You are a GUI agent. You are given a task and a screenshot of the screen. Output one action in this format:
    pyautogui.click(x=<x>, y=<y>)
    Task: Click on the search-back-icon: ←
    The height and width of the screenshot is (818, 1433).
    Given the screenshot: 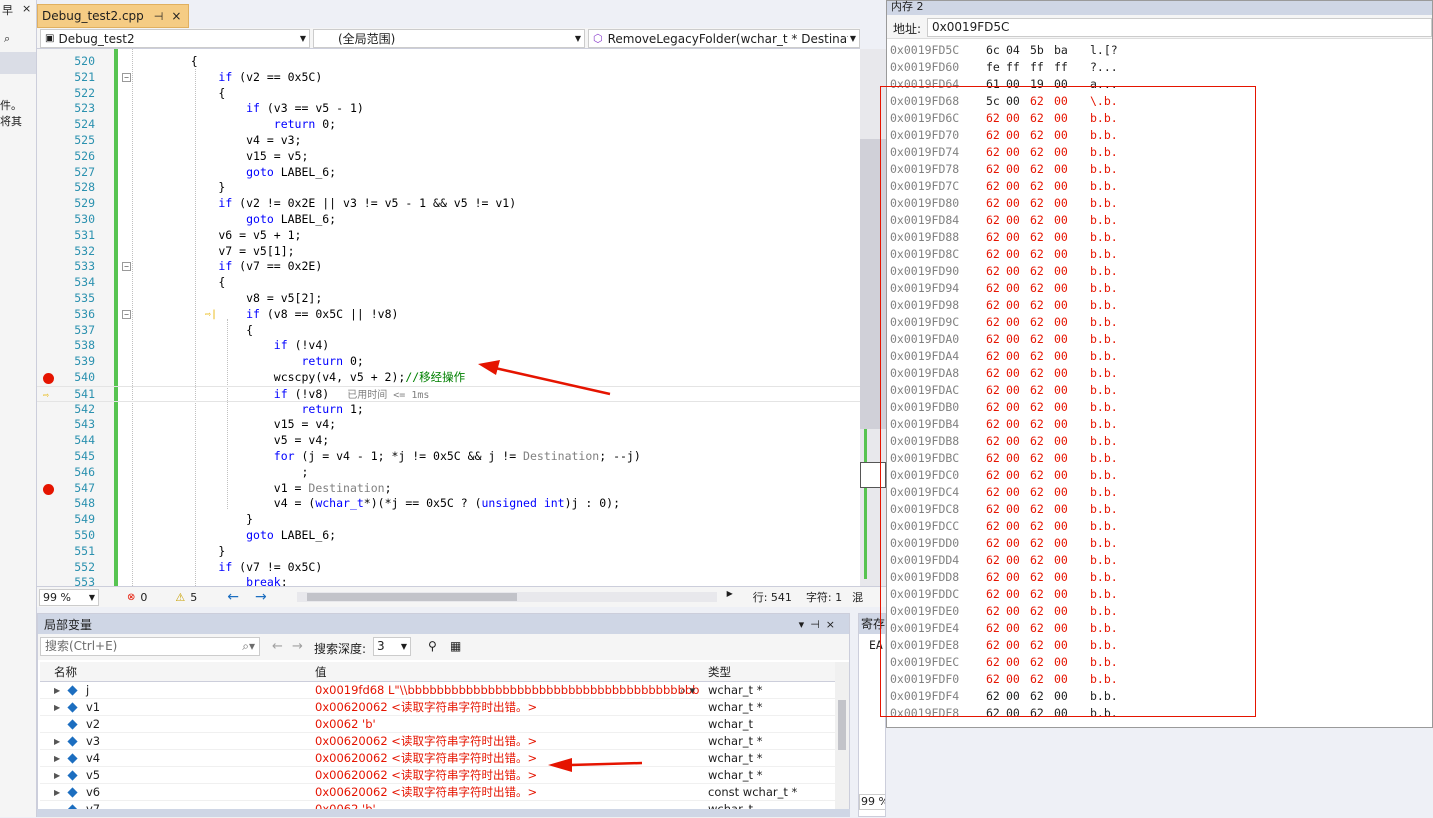 What is the action you would take?
    pyautogui.click(x=277, y=646)
    